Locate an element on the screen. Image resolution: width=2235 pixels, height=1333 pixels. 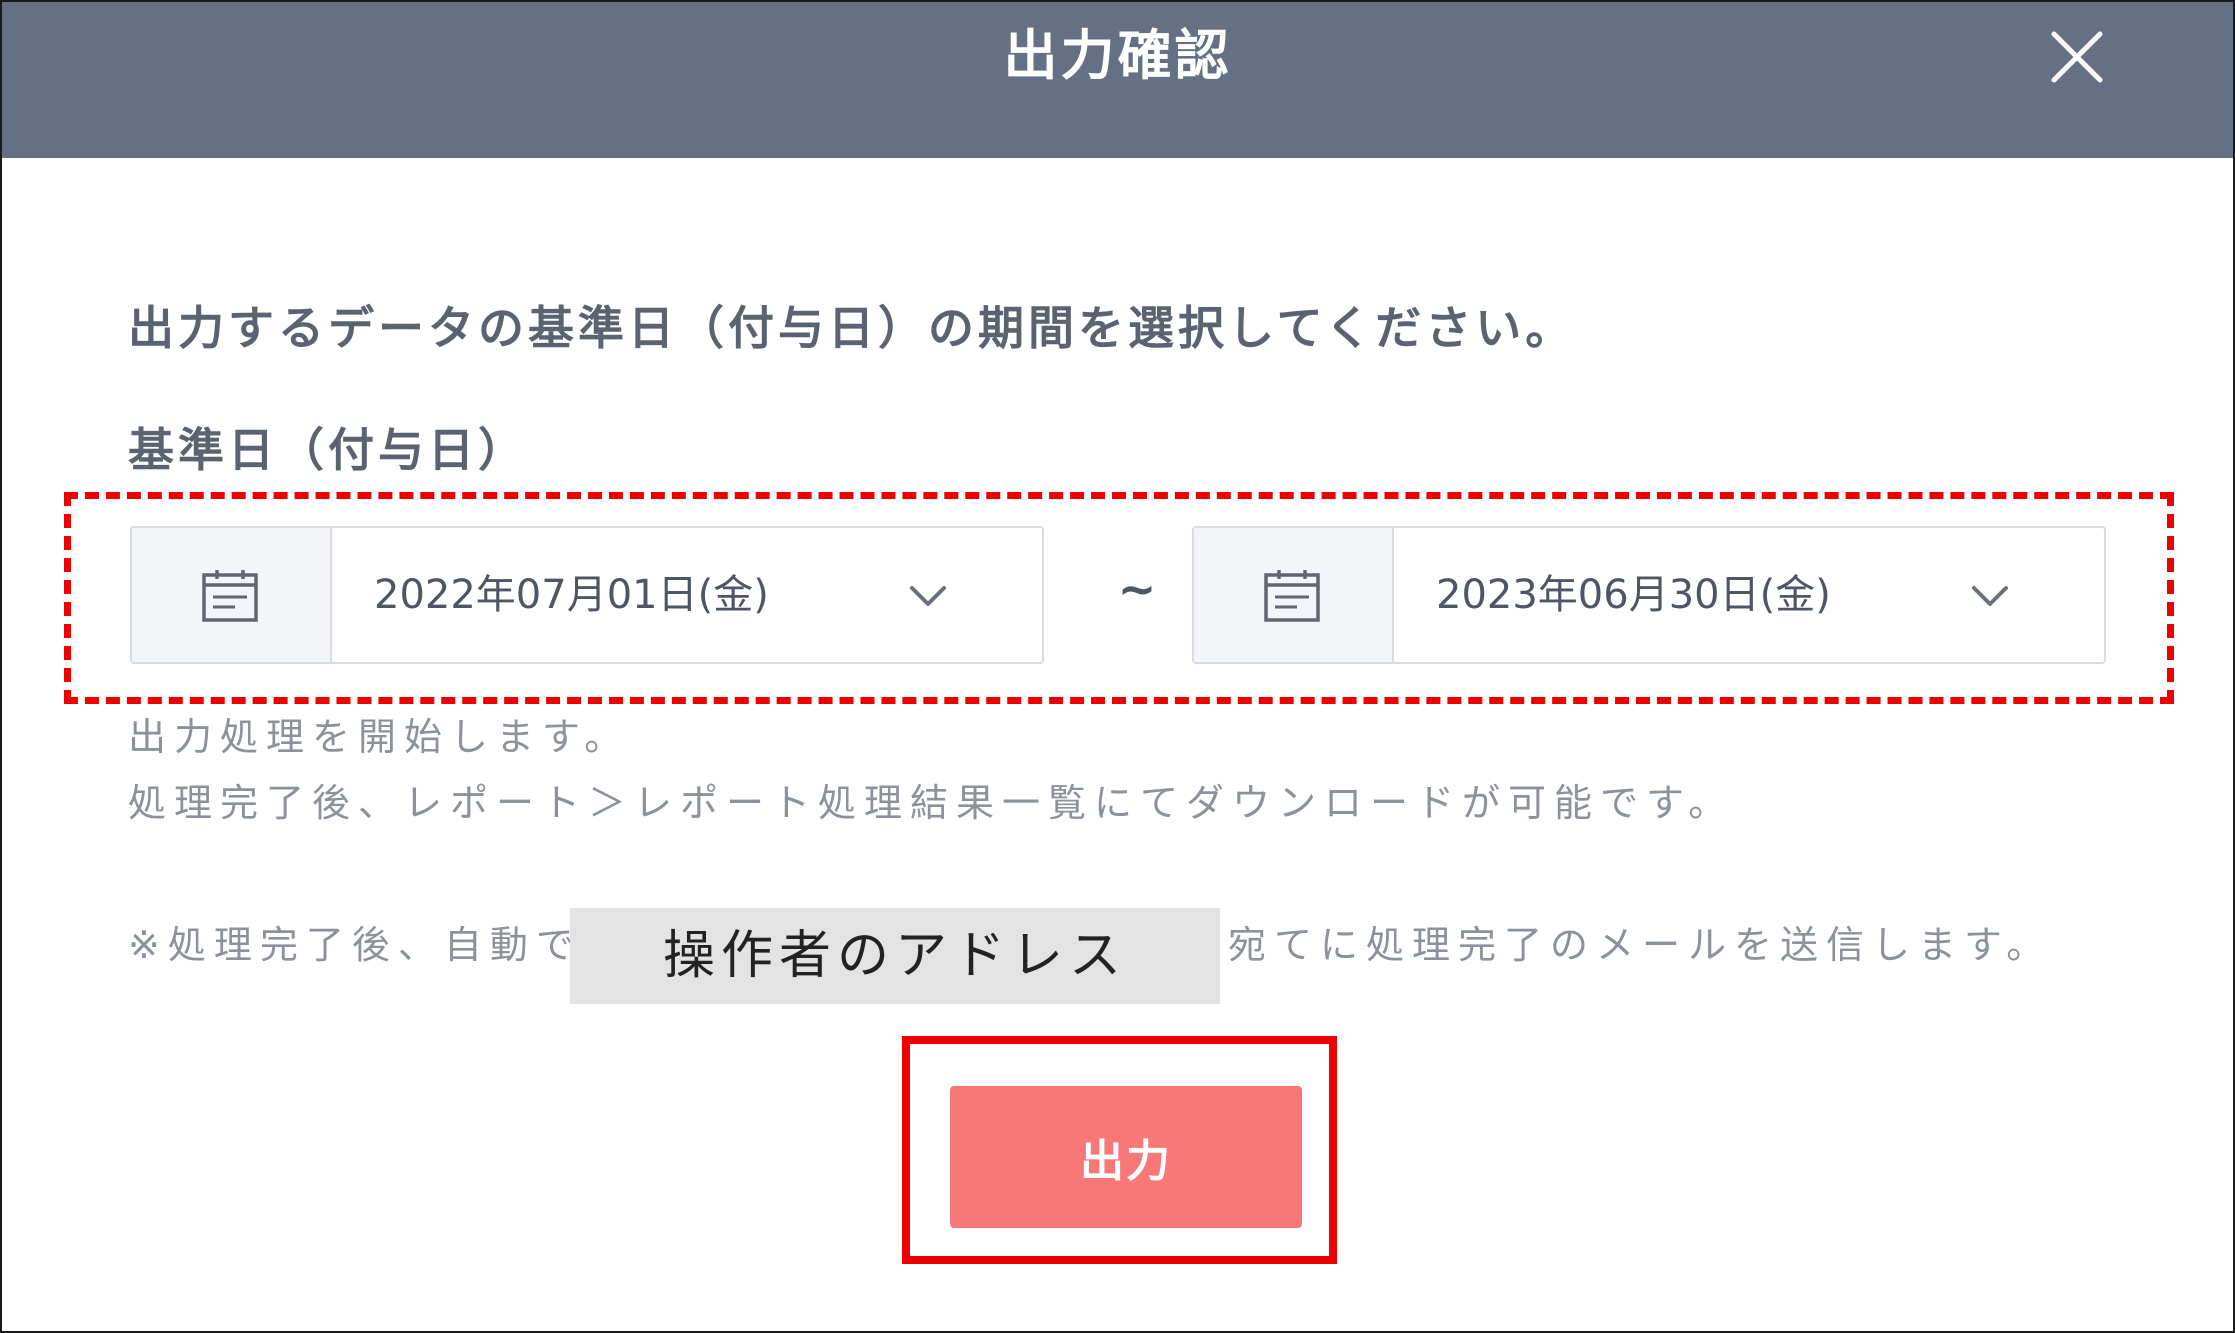
redacted-operator-address: 操作者のアドレス is located at coordinates (895, 956).